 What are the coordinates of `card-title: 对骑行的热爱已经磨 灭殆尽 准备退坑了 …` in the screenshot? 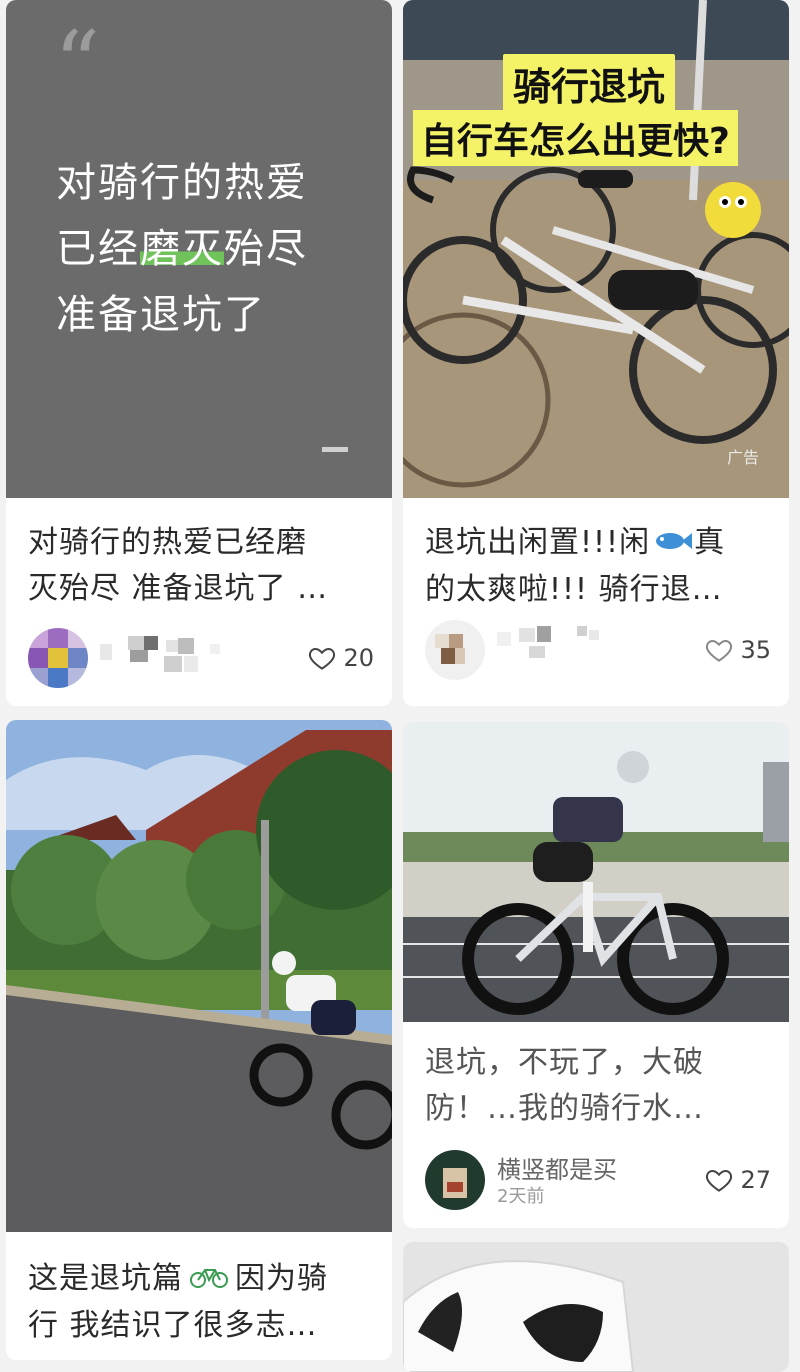 It's located at (201, 566).